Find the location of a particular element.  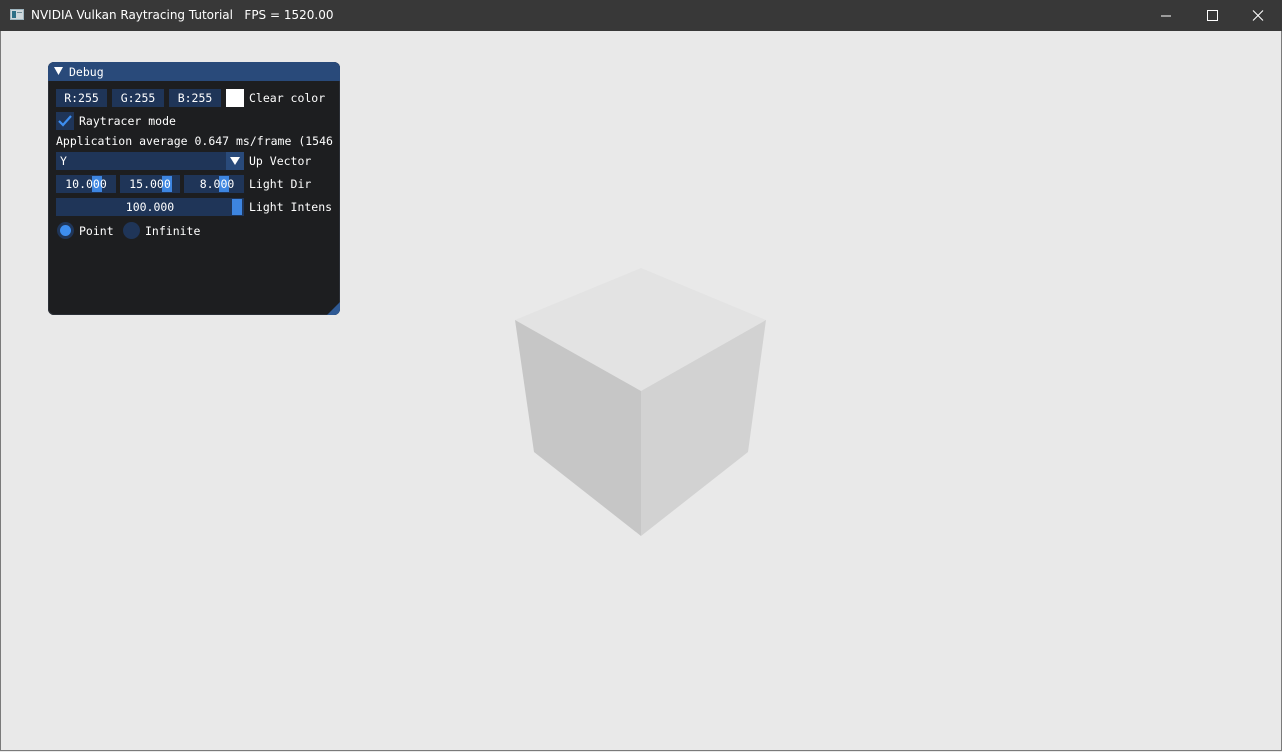

up-vector-label: Up Vector is located at coordinates (280, 161).